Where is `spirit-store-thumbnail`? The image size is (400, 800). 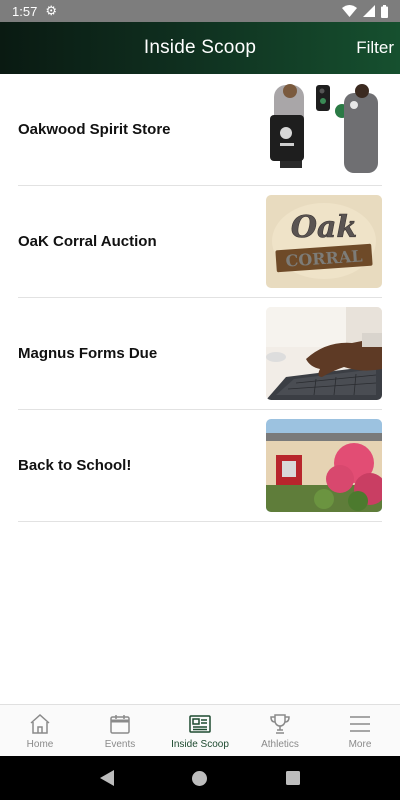 spirit-store-thumbnail is located at coordinates (324, 129).